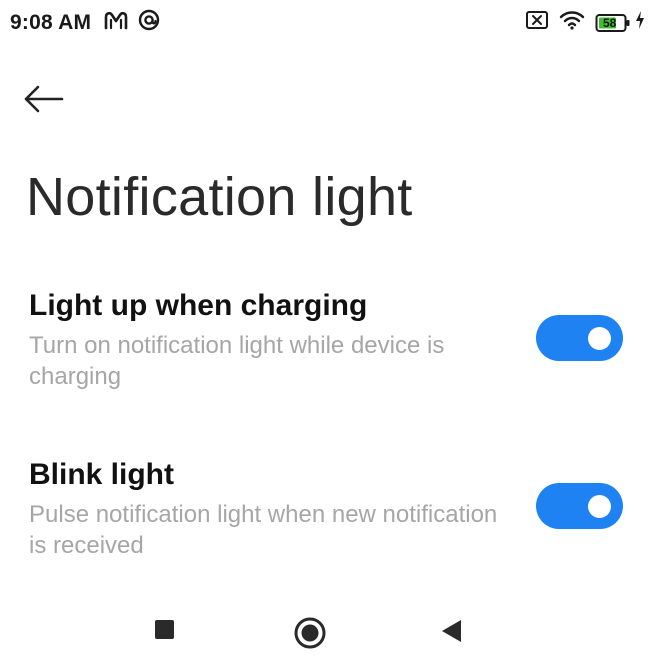 The image size is (649, 656). Describe the element at coordinates (43, 101) in the screenshot. I see `back-arrow-icon` at that location.